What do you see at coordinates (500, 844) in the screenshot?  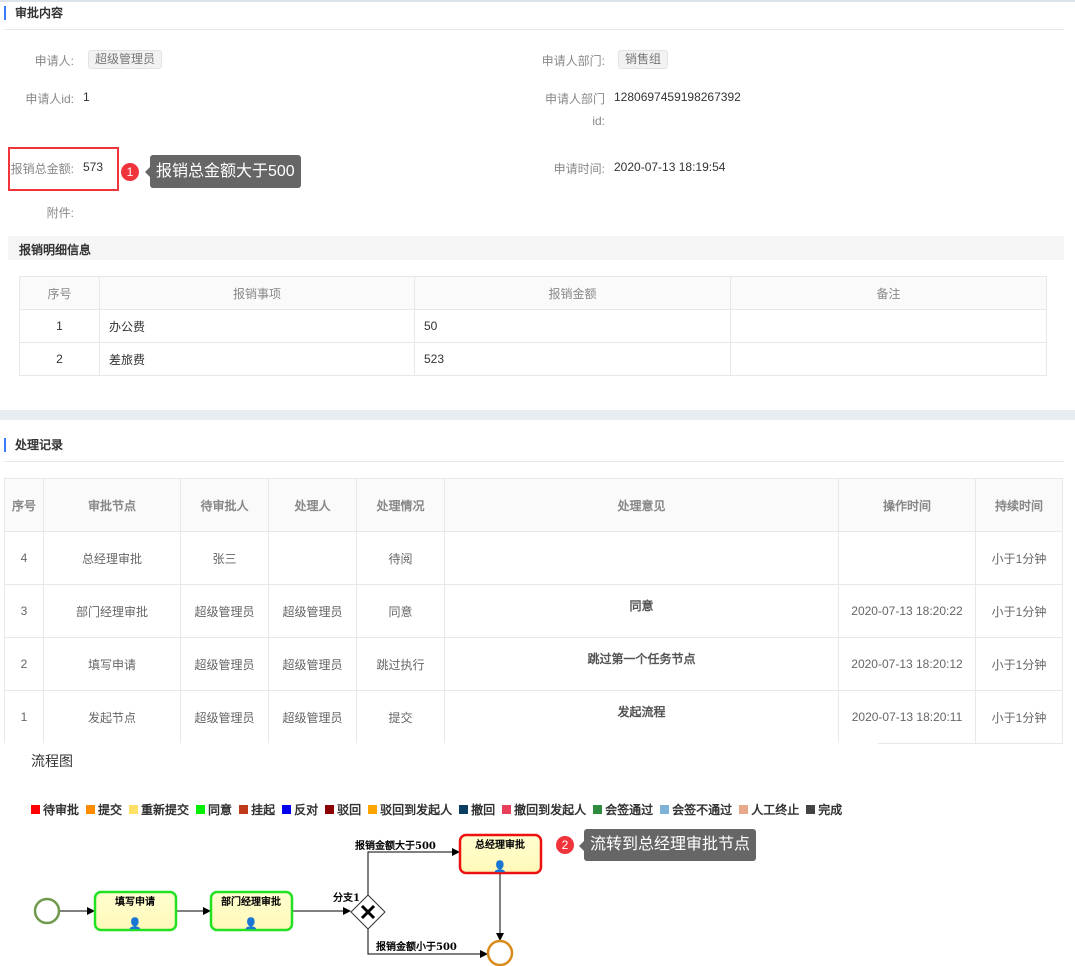 I see `svg-text: 总经理审批` at bounding box center [500, 844].